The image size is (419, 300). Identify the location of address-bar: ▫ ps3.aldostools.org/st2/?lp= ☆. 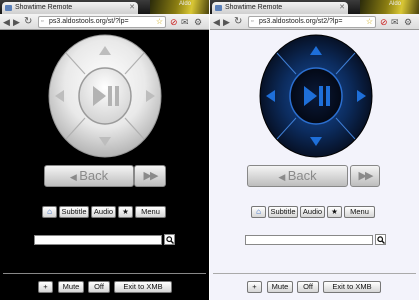
(312, 22).